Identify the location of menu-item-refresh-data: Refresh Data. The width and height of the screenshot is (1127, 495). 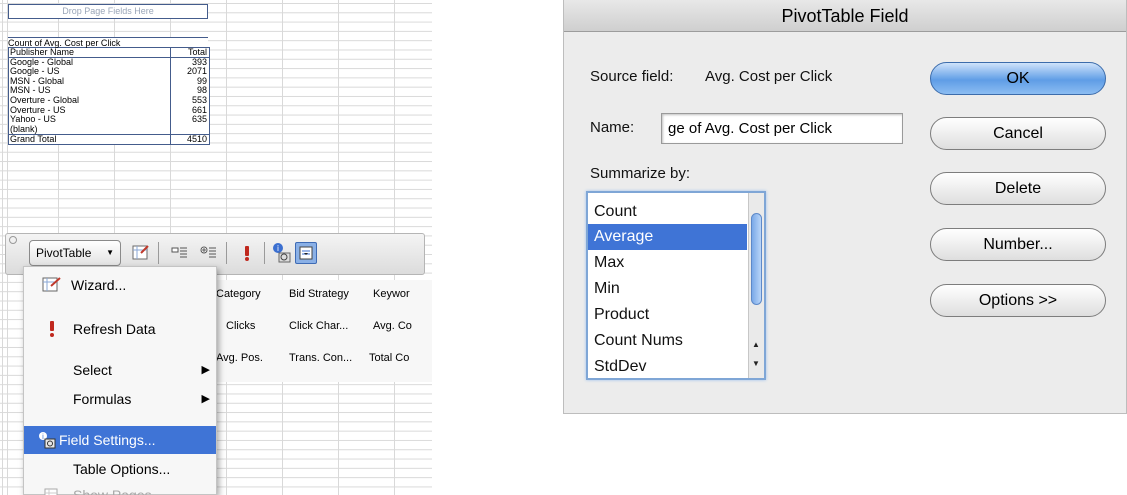
(120, 329).